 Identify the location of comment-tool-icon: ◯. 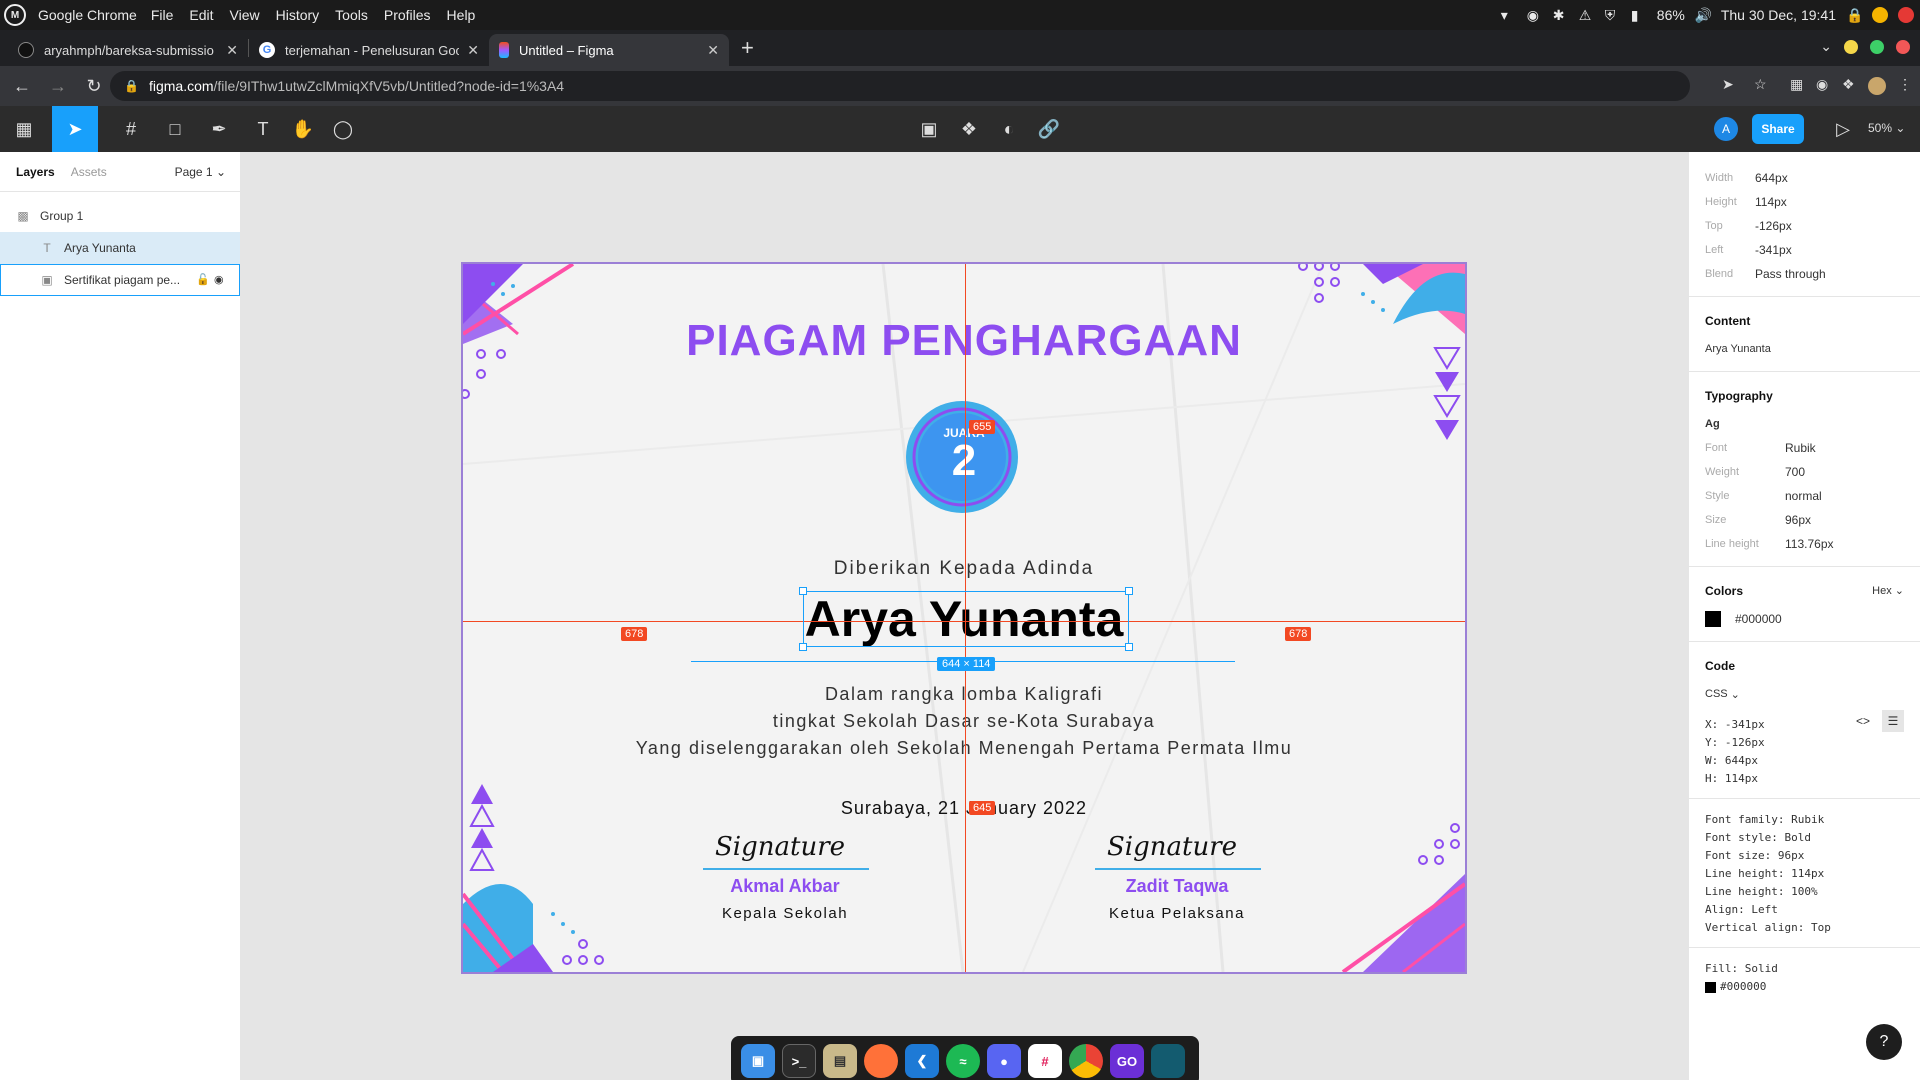
(343, 129).